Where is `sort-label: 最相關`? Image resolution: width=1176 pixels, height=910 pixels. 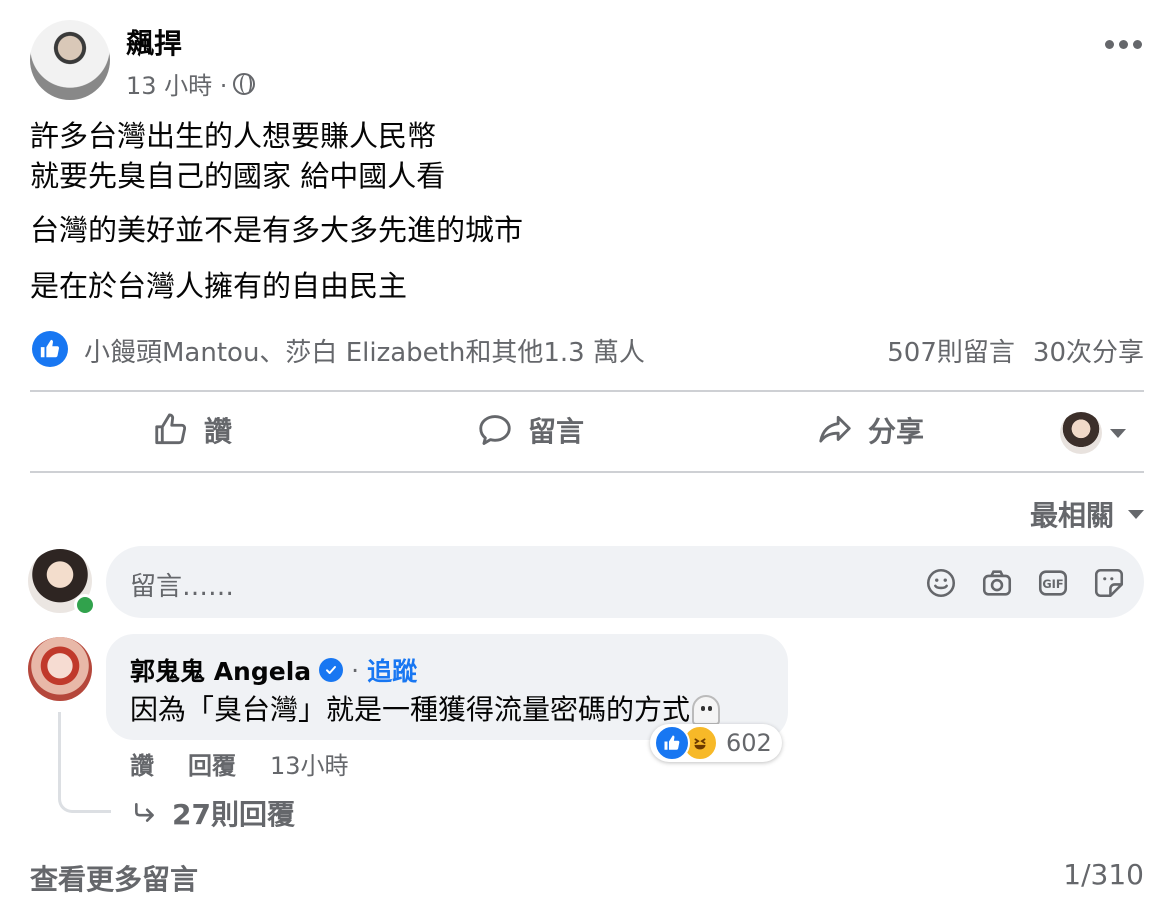
sort-label: 最相關 is located at coordinates (1071, 515).